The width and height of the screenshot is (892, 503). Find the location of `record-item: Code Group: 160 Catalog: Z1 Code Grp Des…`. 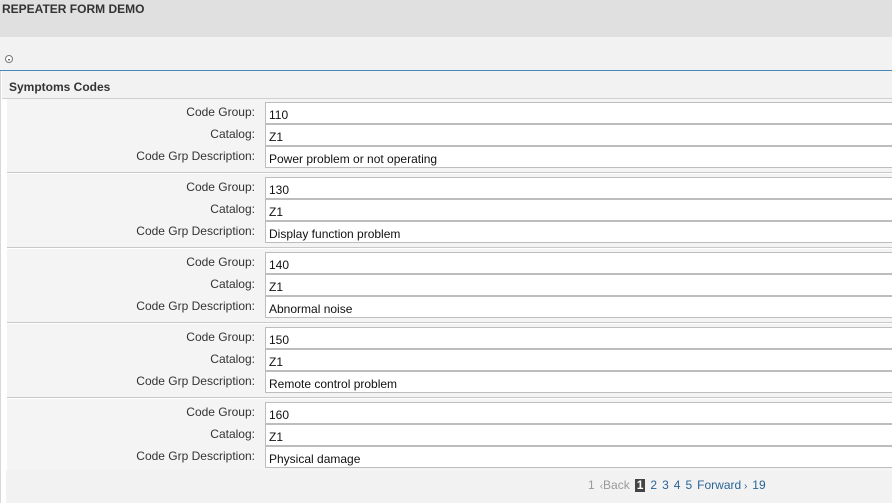

record-item: Code Group: 160 Catalog: Z1 Code Grp Des… is located at coordinates (449, 436).